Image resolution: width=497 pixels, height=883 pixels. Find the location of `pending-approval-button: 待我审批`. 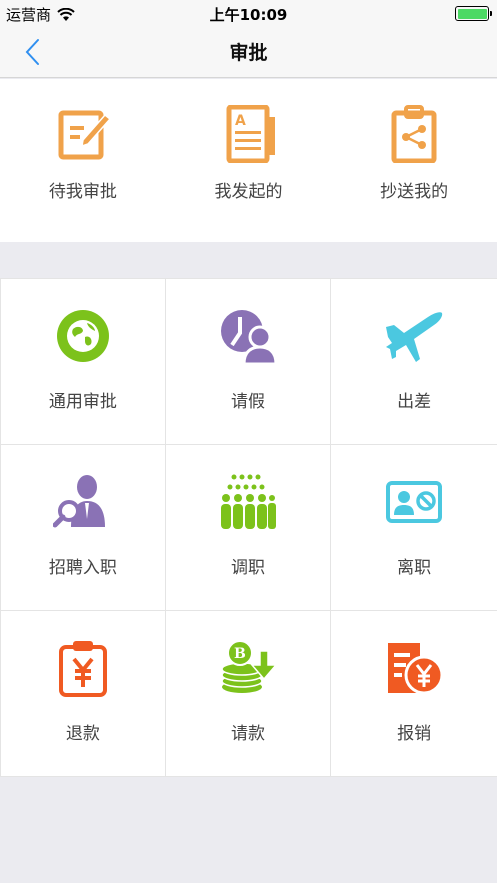

pending-approval-button: 待我审批 is located at coordinates (83, 160).